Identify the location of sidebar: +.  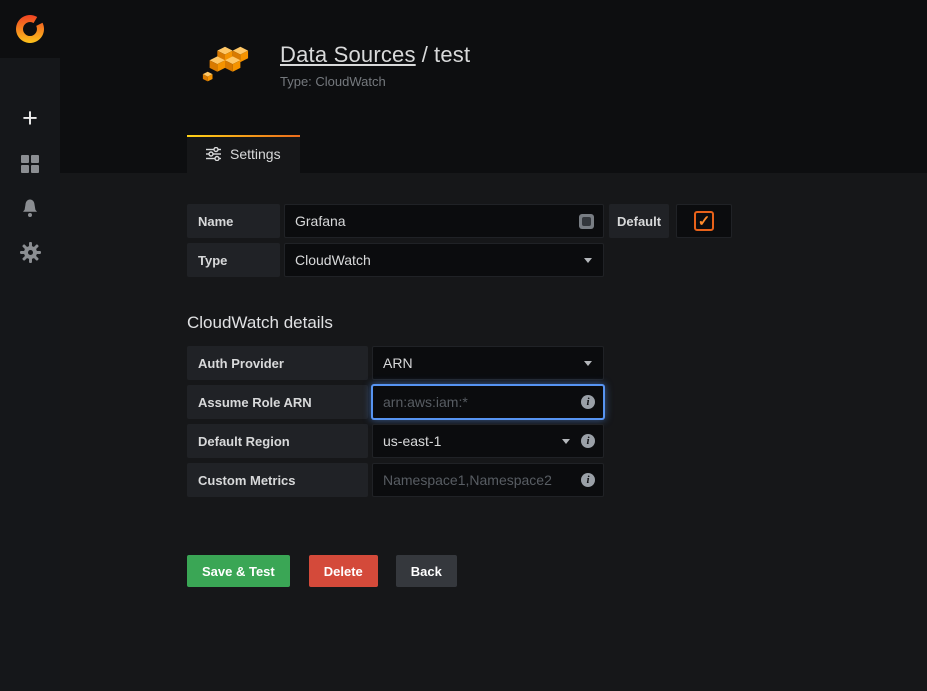
(30, 345).